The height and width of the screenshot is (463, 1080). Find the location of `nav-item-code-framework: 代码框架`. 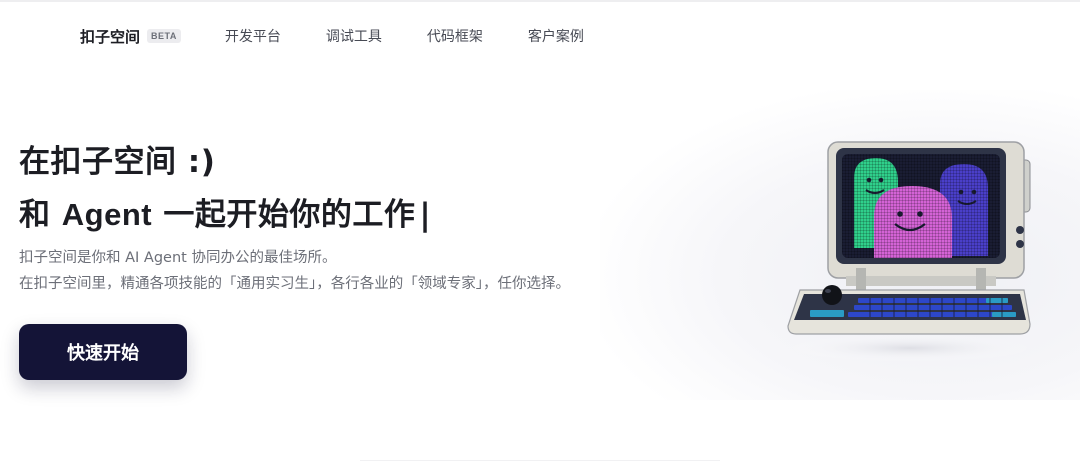

nav-item-code-framework: 代码框架 is located at coordinates (455, 36).